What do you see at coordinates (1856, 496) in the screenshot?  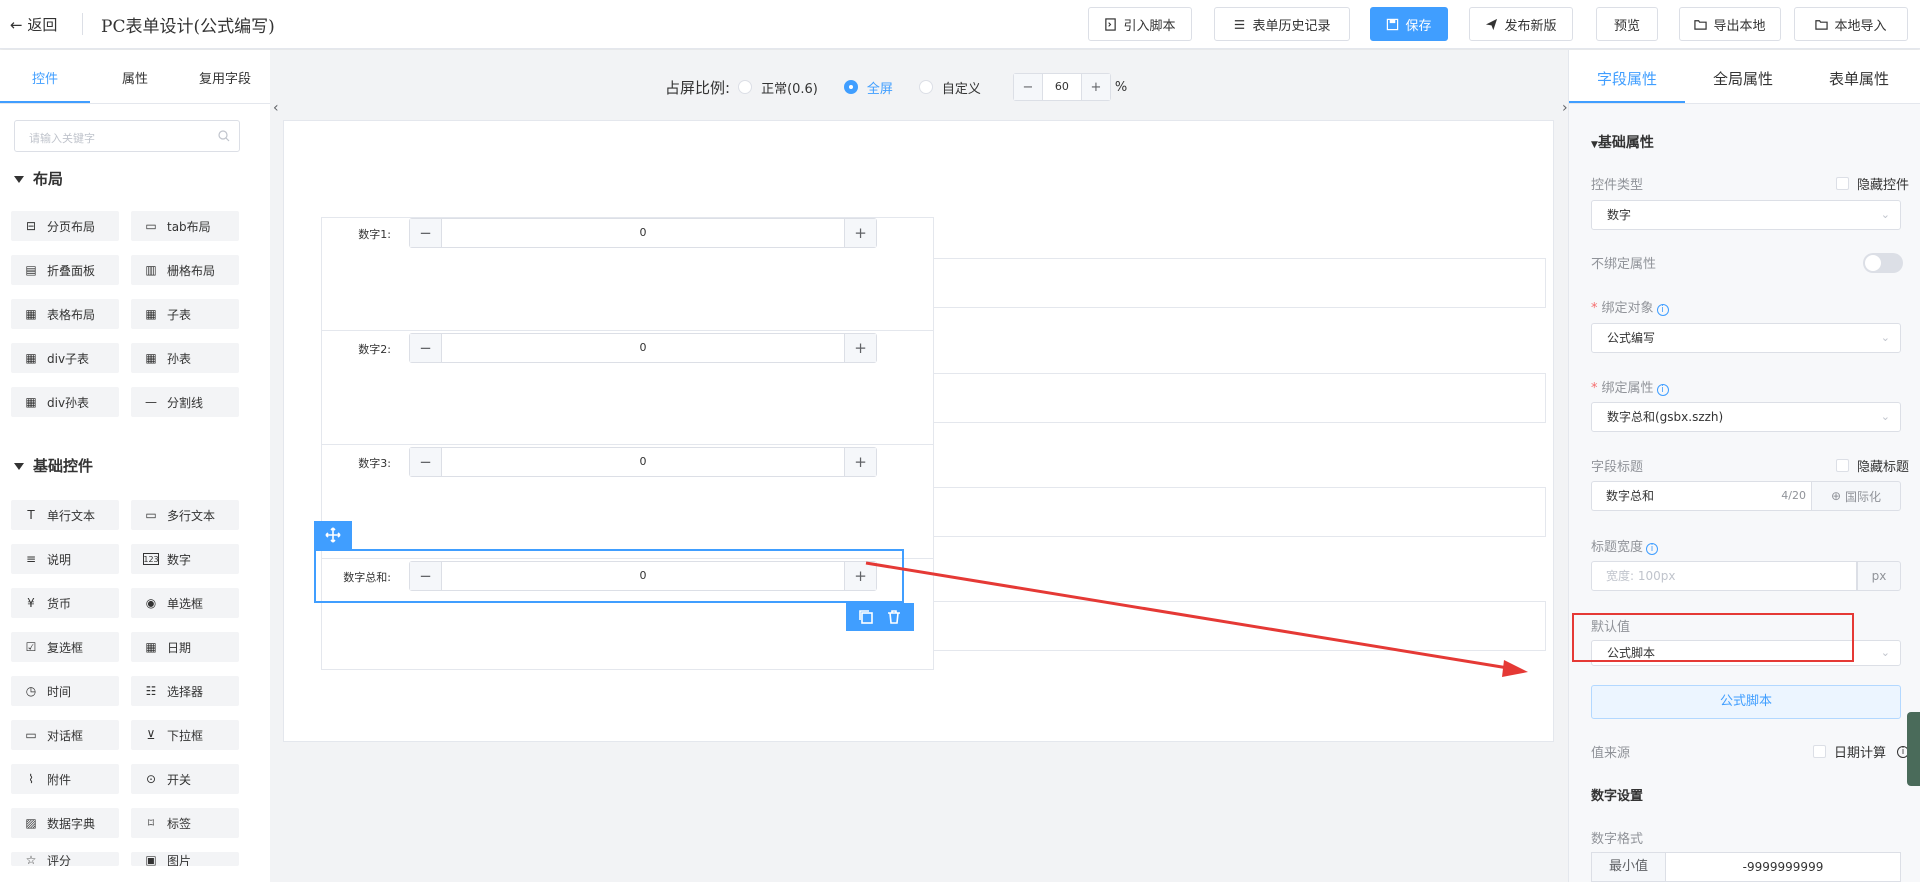 I see `i18n-button: ⊕ 国际化` at bounding box center [1856, 496].